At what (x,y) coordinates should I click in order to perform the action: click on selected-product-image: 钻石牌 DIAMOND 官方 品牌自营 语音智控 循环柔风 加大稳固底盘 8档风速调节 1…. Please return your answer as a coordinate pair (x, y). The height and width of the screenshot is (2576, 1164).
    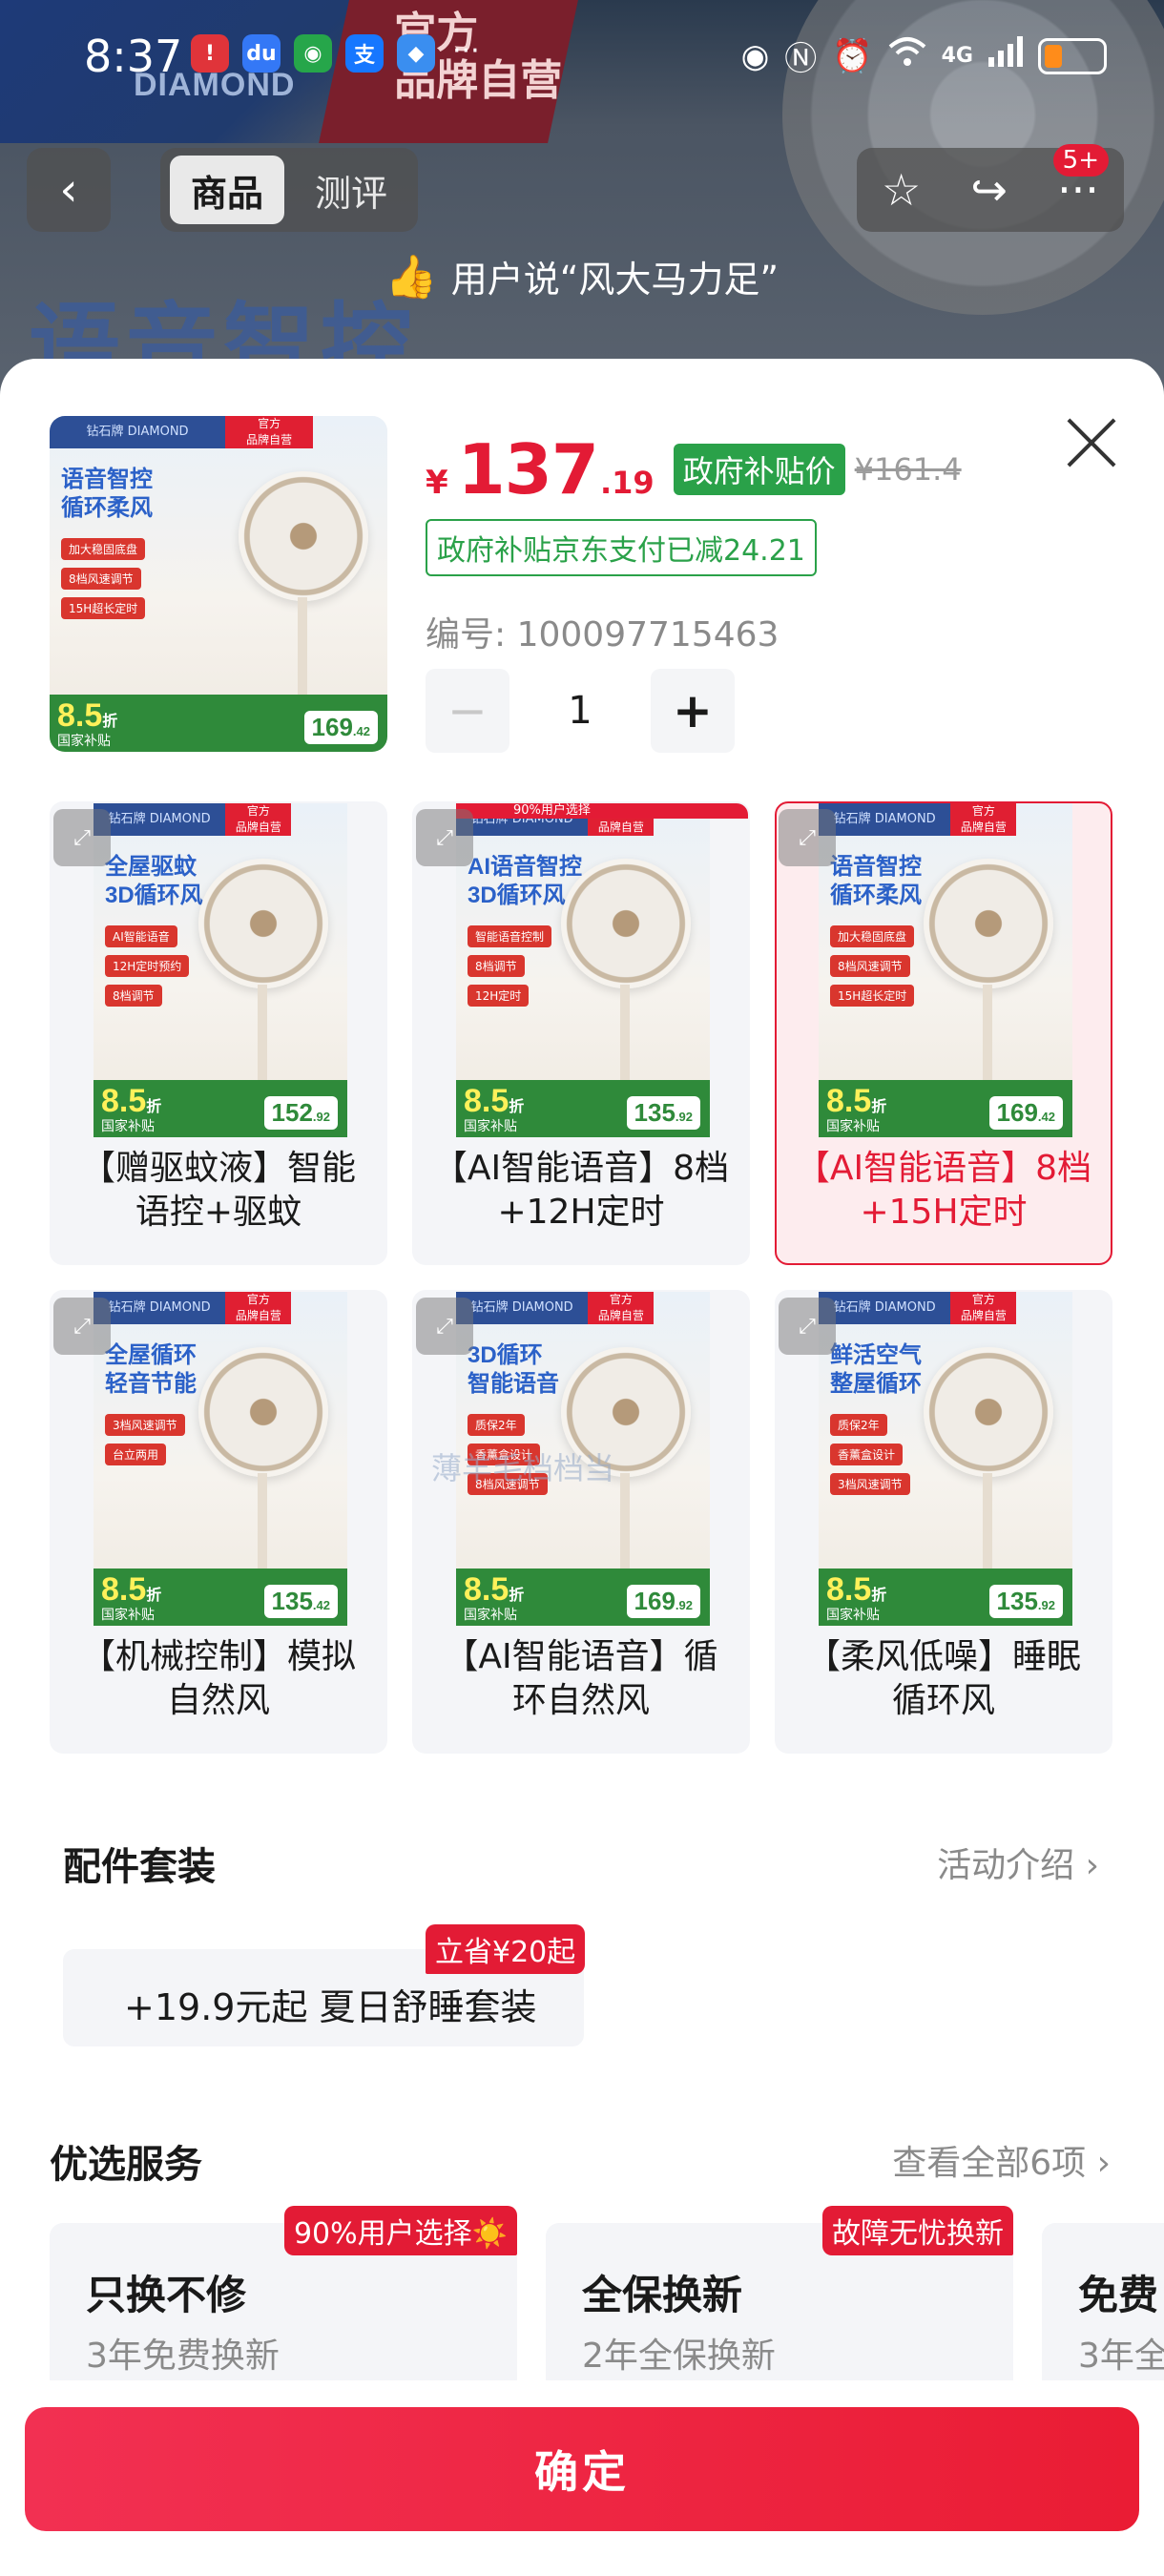
    Looking at the image, I should click on (219, 584).